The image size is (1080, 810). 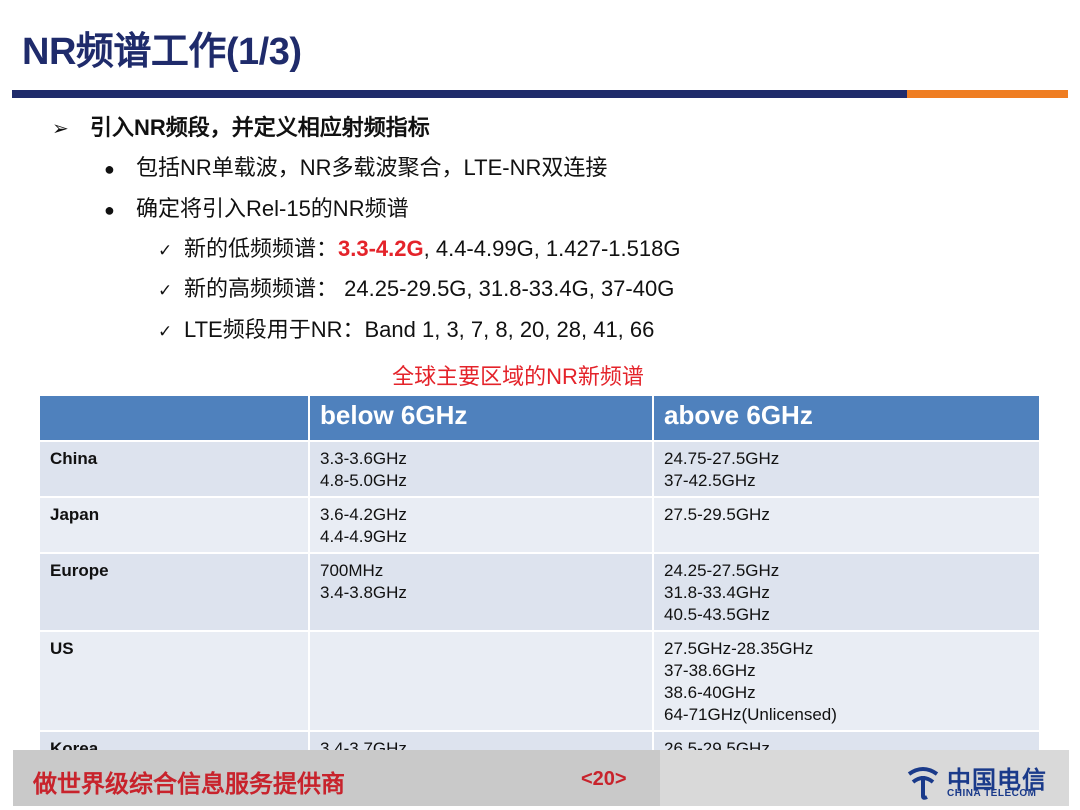 I want to click on country-cell: US, so click(x=174, y=681).